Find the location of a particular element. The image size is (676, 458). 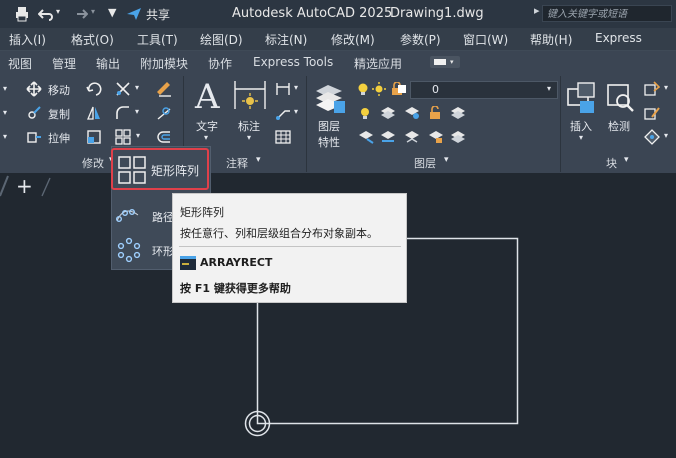

tooltip-command-name: ARRAYRECT is located at coordinates (236, 262).